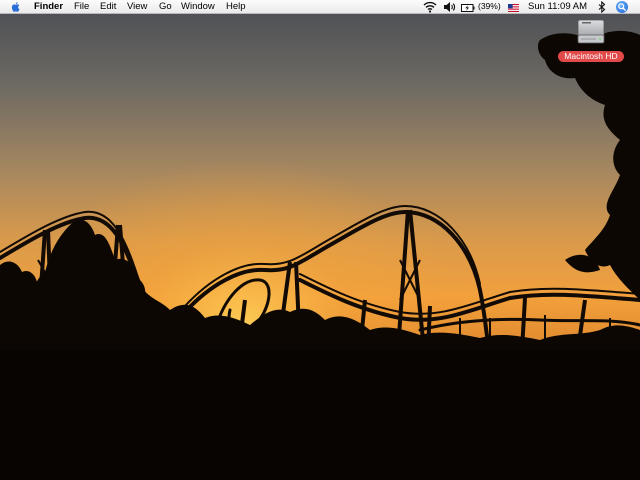 This screenshot has height=480, width=640. Describe the element at coordinates (16, 7) in the screenshot. I see `apple-menu-icon` at that location.